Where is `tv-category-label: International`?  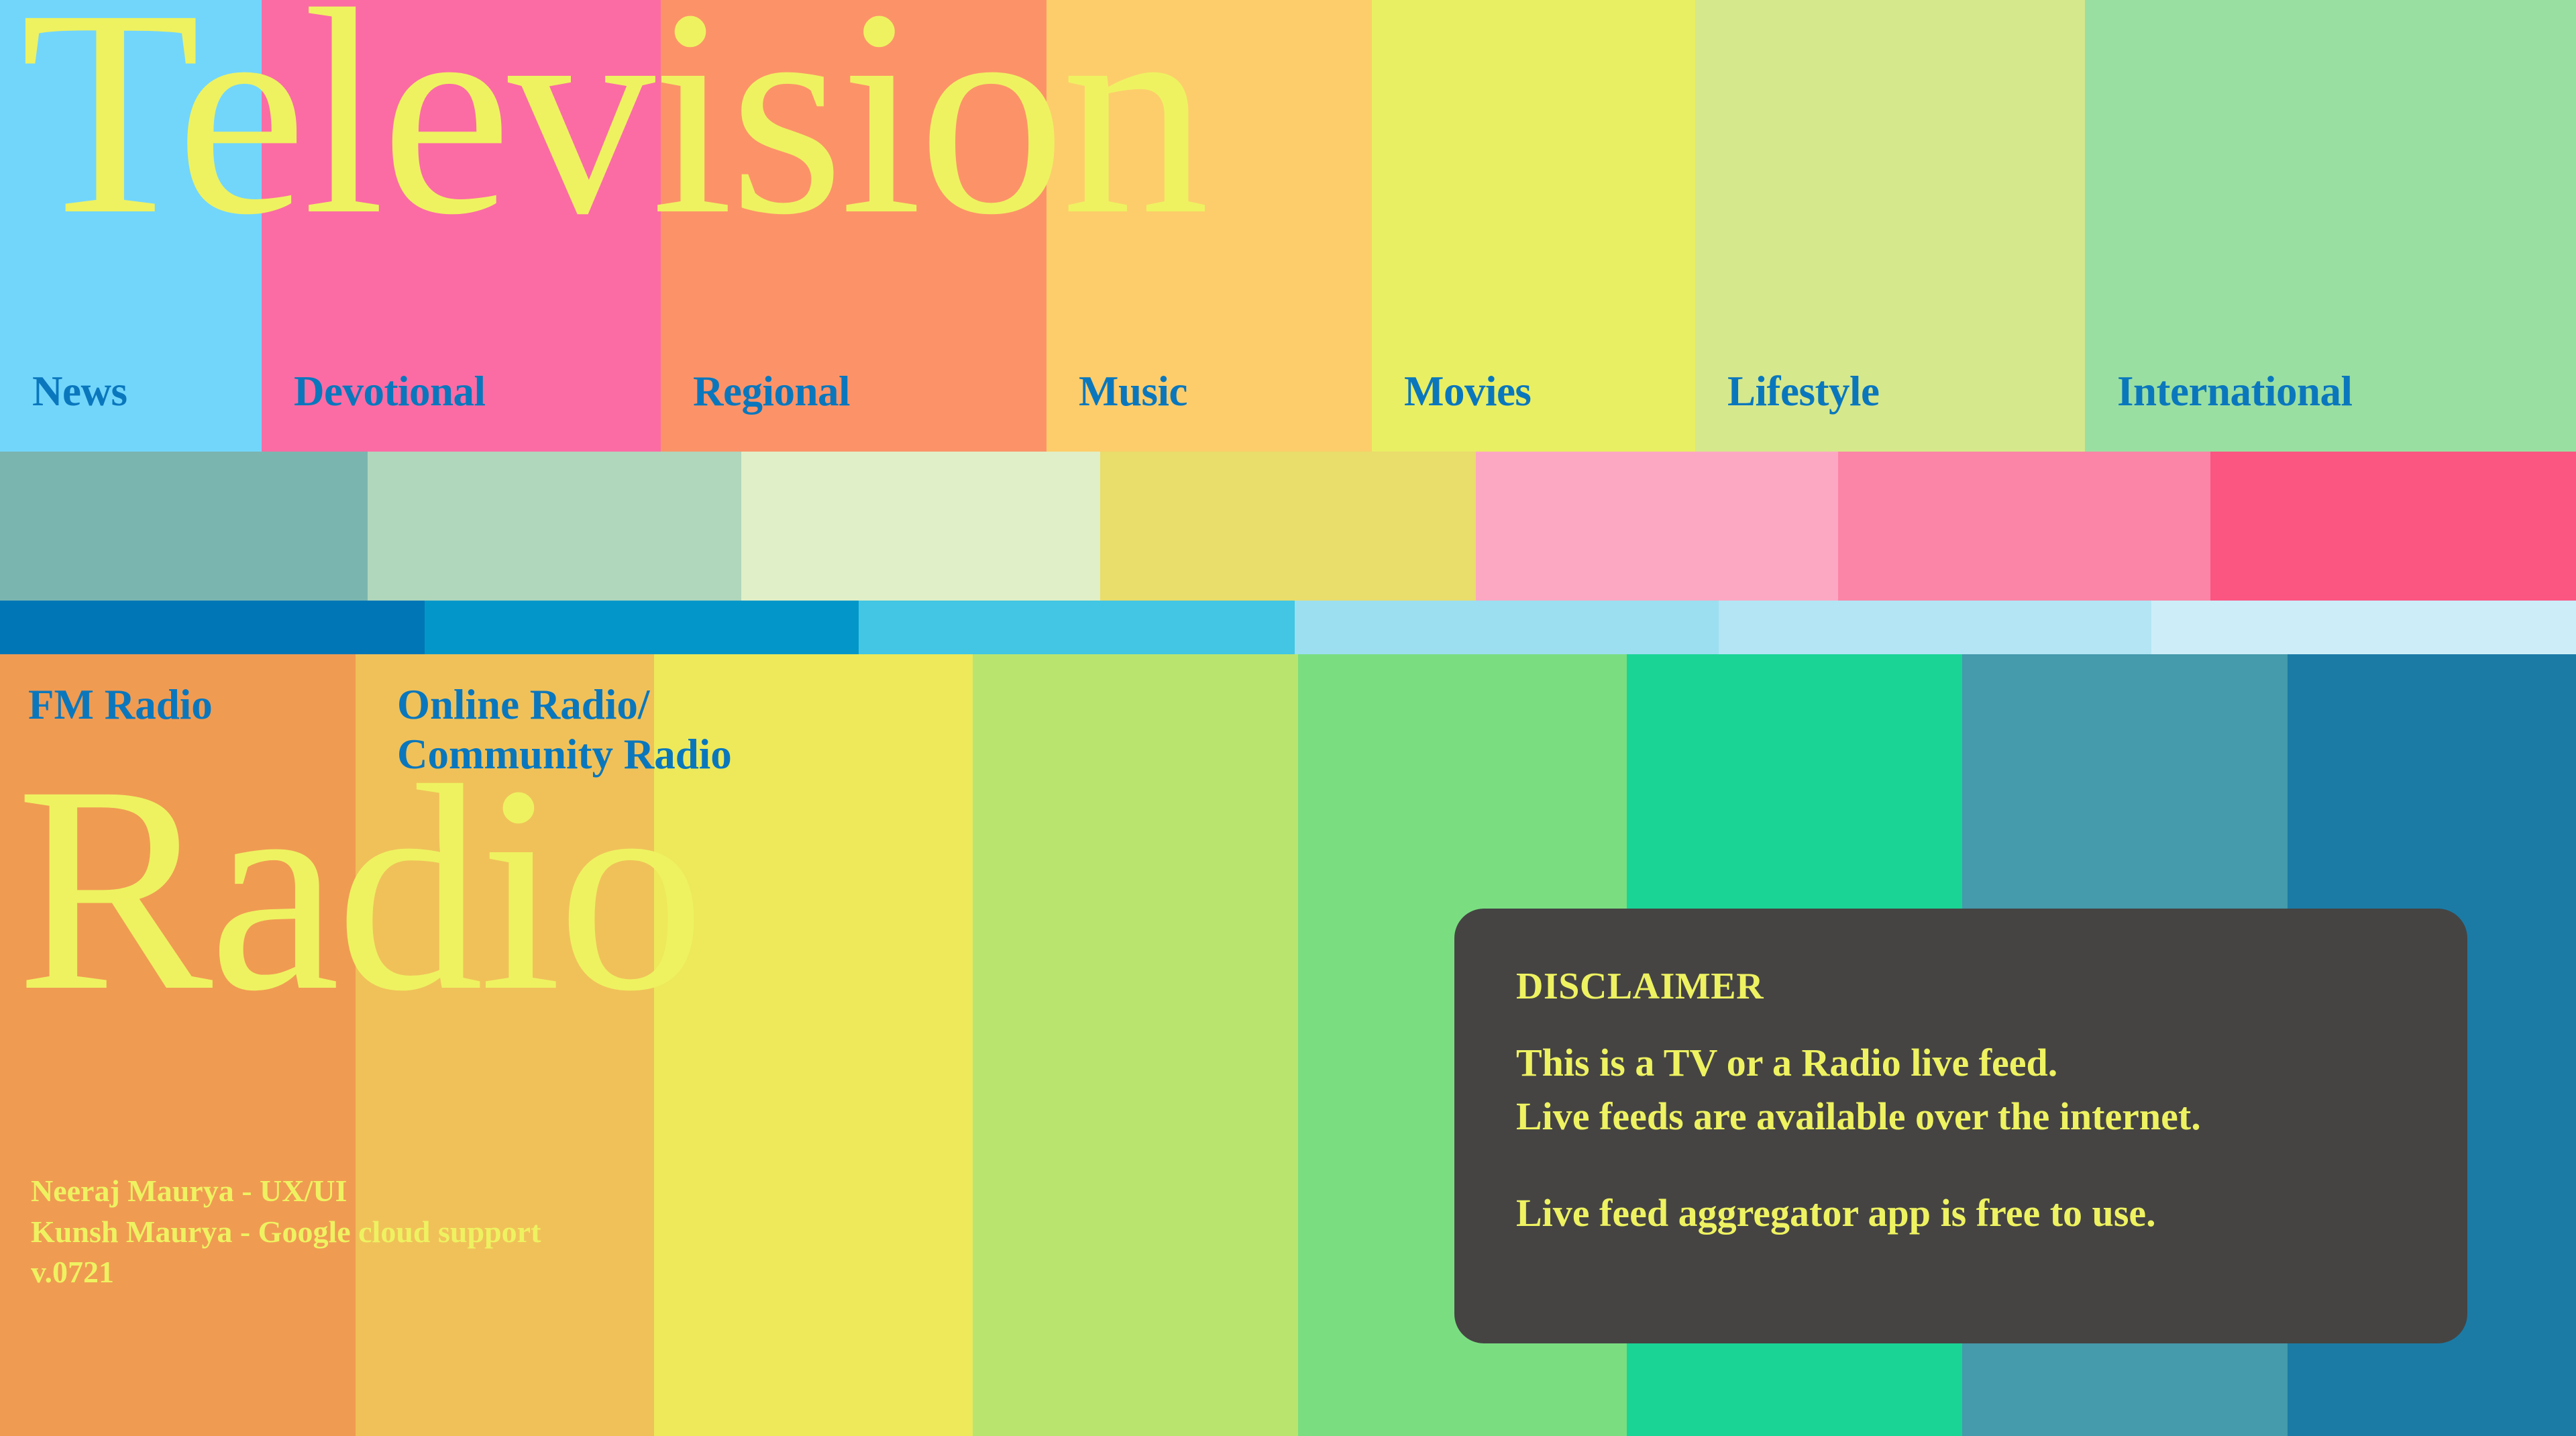 tv-category-label: International is located at coordinates (2235, 391).